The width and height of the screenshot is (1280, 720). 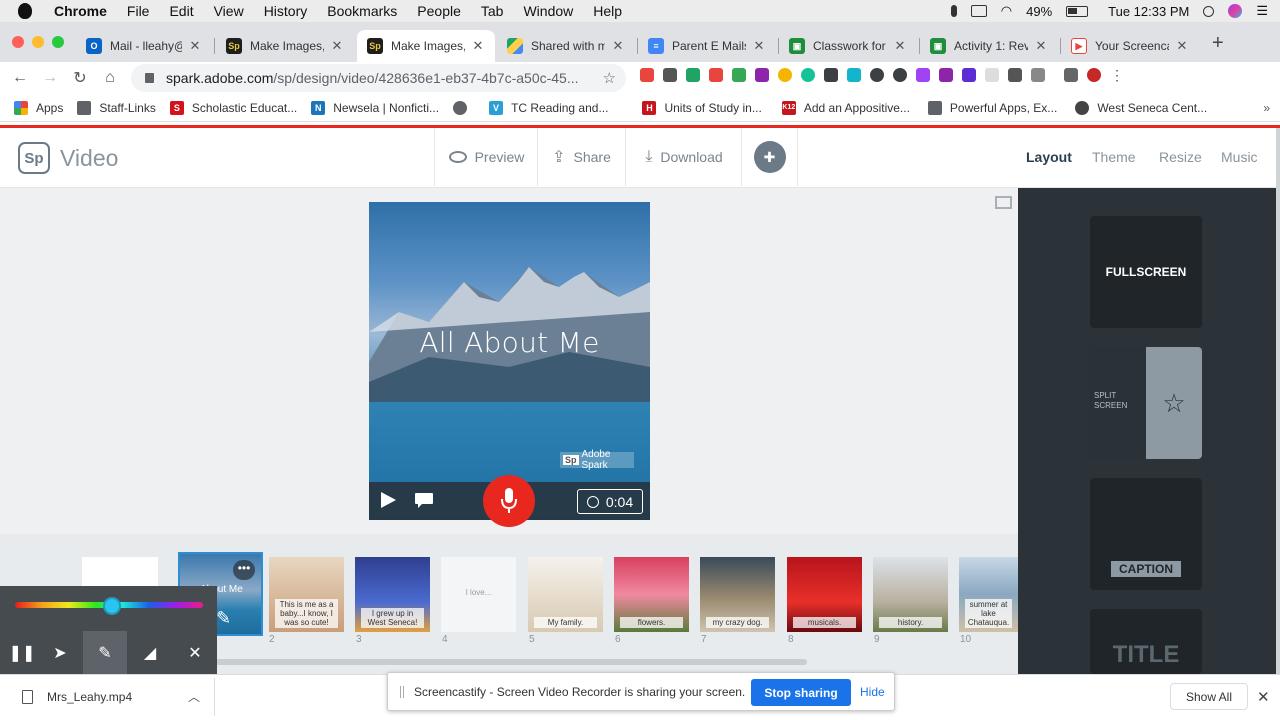 I want to click on tab-classroom-2: ▣ Activity 1: Revi ✕, so click(x=989, y=46).